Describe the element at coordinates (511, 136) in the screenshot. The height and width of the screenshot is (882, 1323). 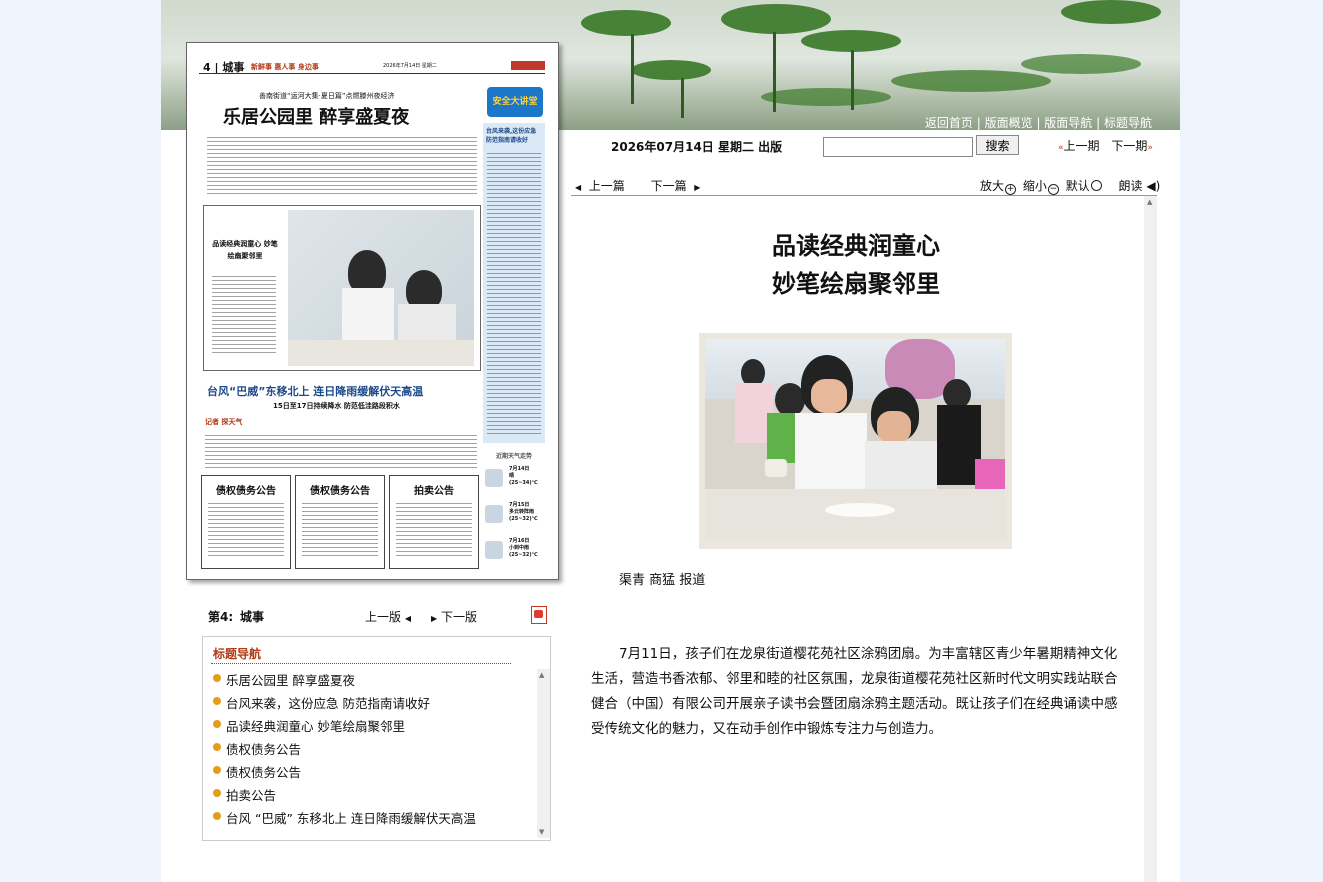
I see `paper-sidebar-title: 台风来袭,这份应急防范指南请收好` at that location.